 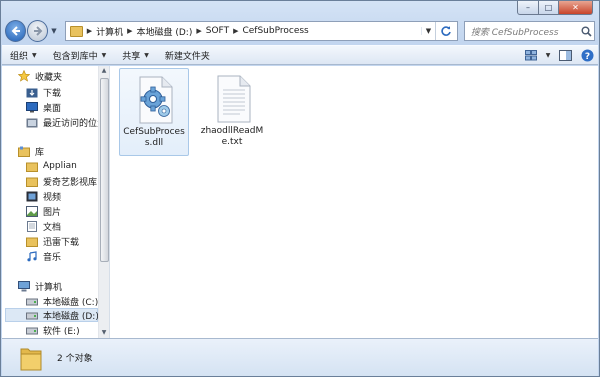 What do you see at coordinates (576, 8) in the screenshot?
I see `close-button: ✕` at bounding box center [576, 8].